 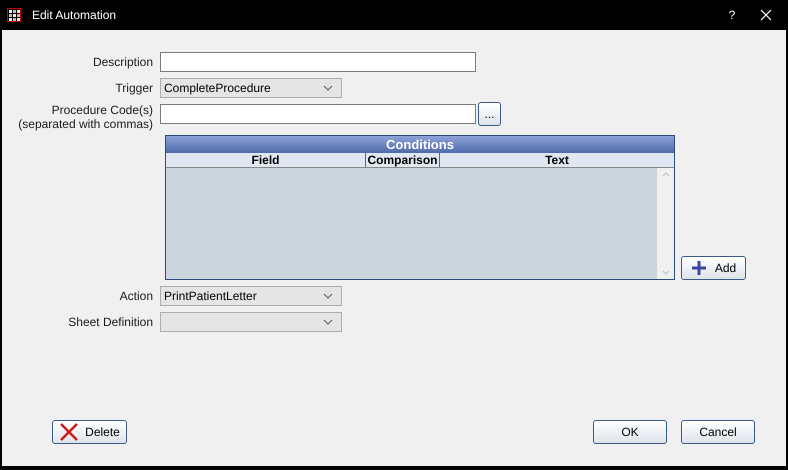 What do you see at coordinates (403, 160) in the screenshot?
I see `column-header: Comparison` at bounding box center [403, 160].